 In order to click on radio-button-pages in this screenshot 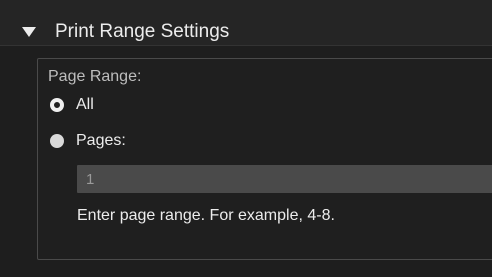, I will do `click(57, 141)`.